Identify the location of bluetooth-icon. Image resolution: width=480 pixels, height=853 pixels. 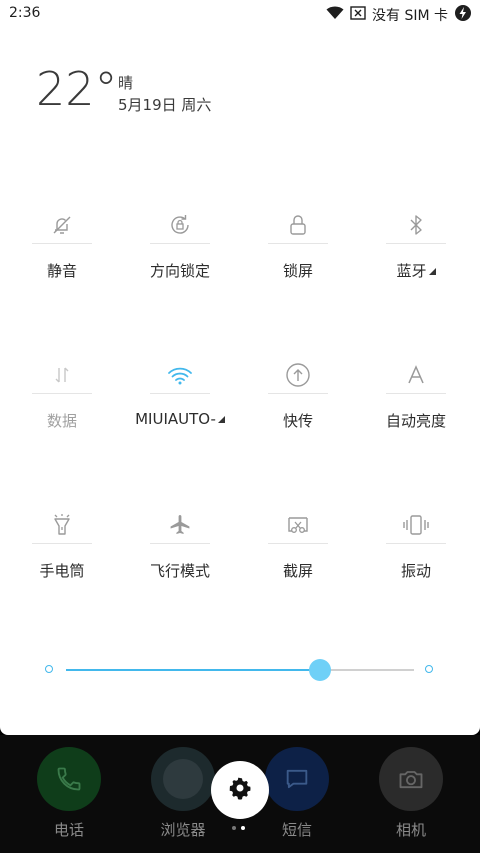
(416, 225).